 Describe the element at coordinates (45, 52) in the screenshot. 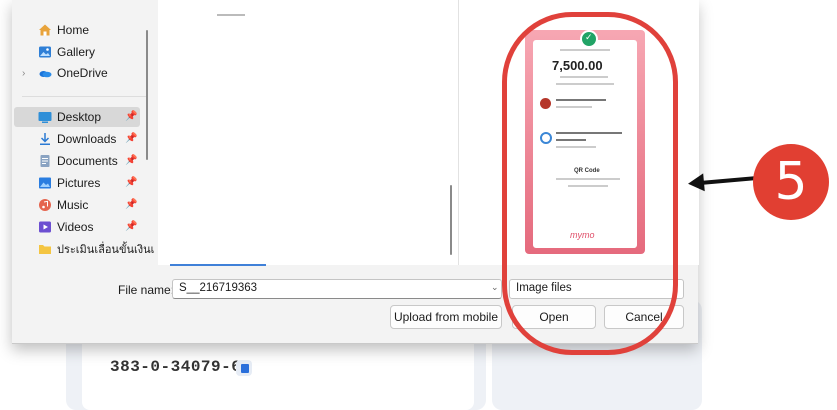

I see `gallery-icon` at that location.